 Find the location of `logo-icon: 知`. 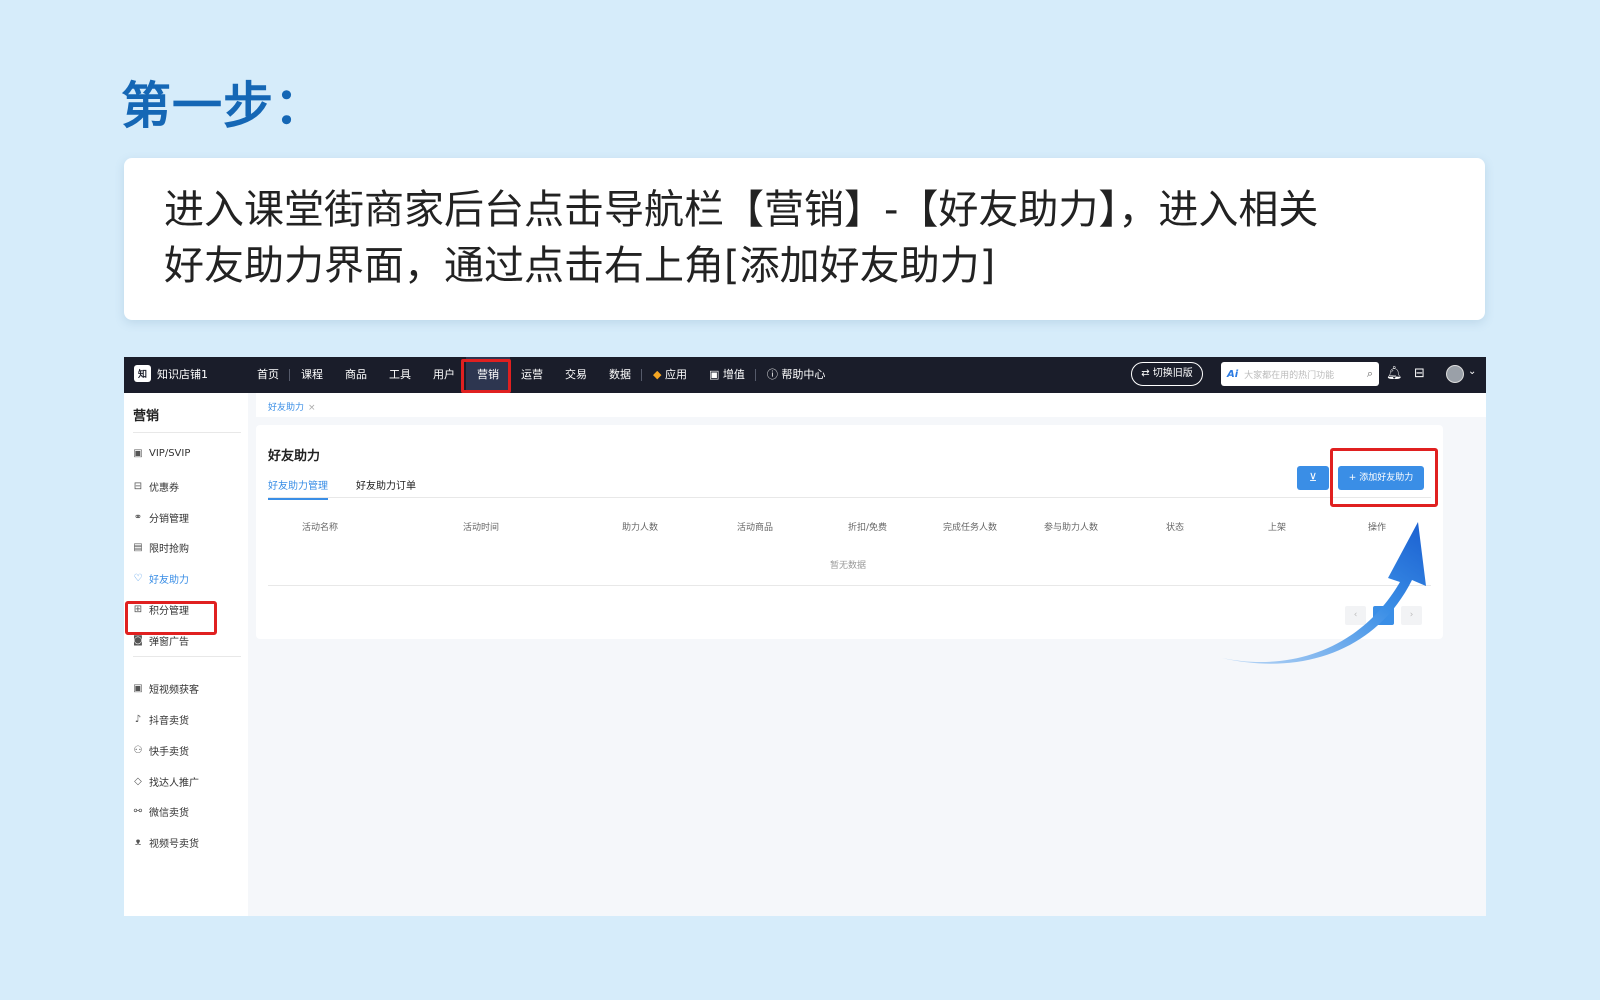

logo-icon: 知 is located at coordinates (142, 373).